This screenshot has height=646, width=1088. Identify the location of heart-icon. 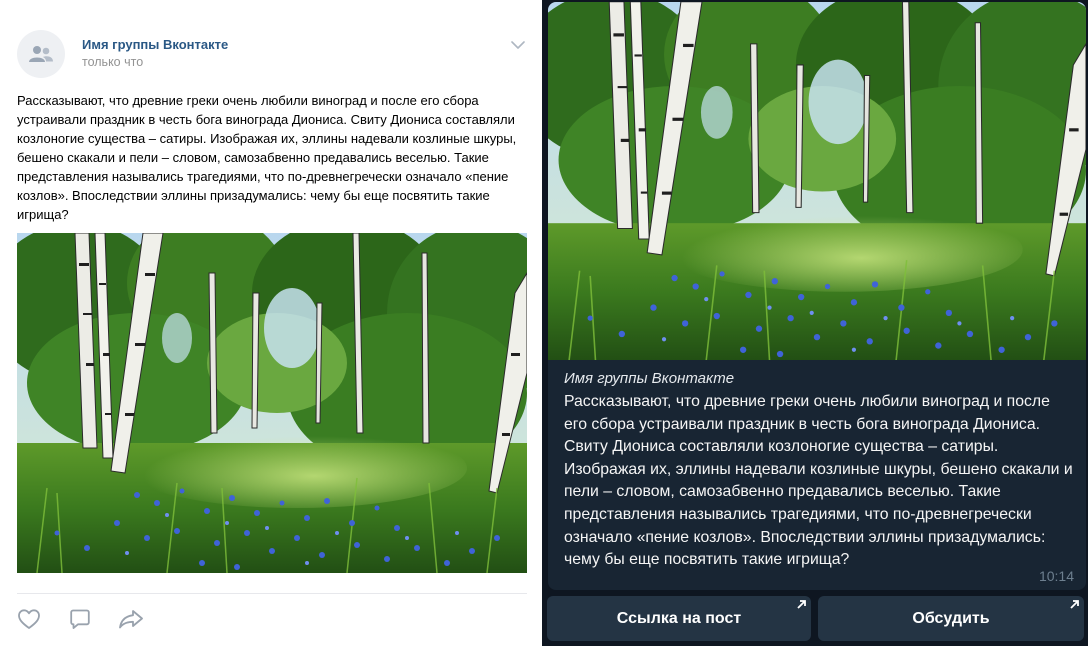
(29, 619).